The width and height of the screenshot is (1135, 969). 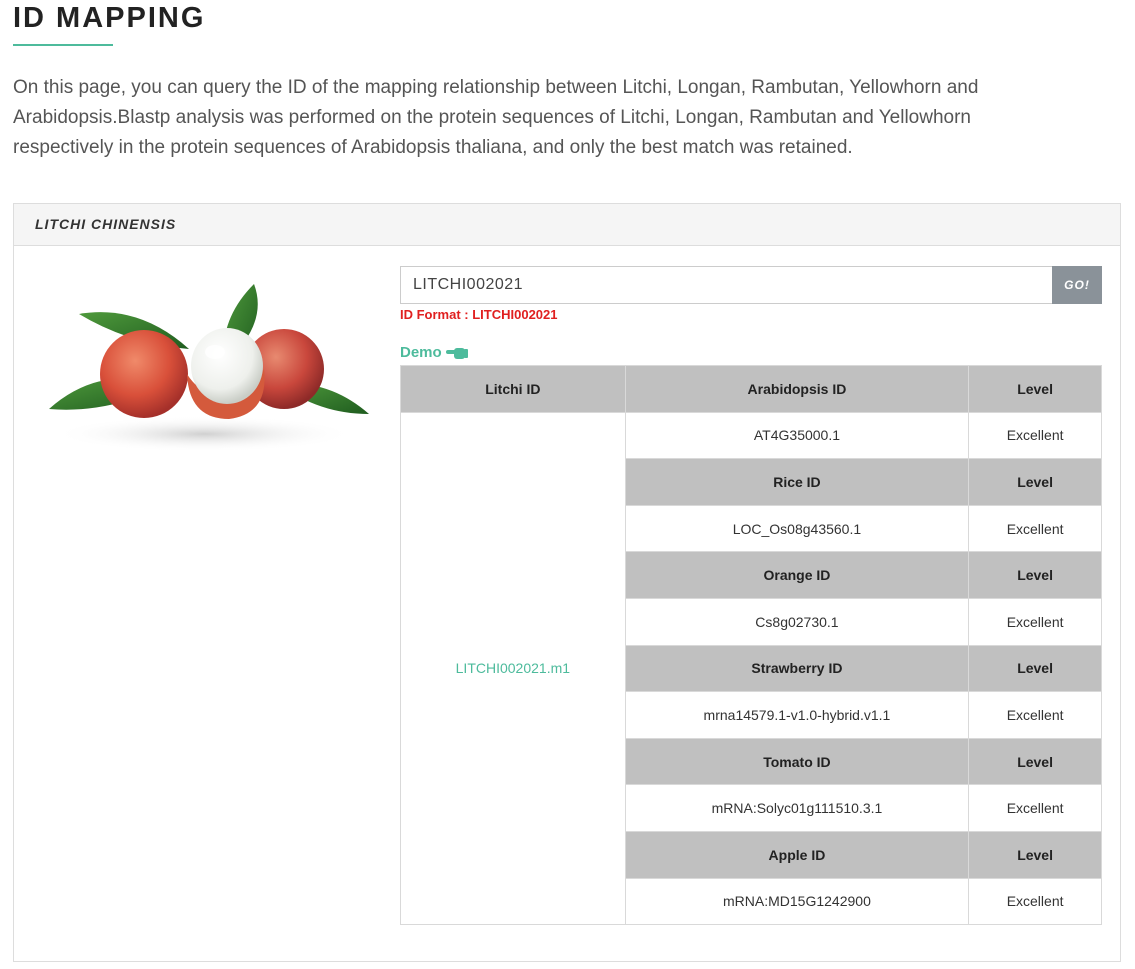 I want to click on species-id-header: Tomato ID, so click(x=797, y=761).